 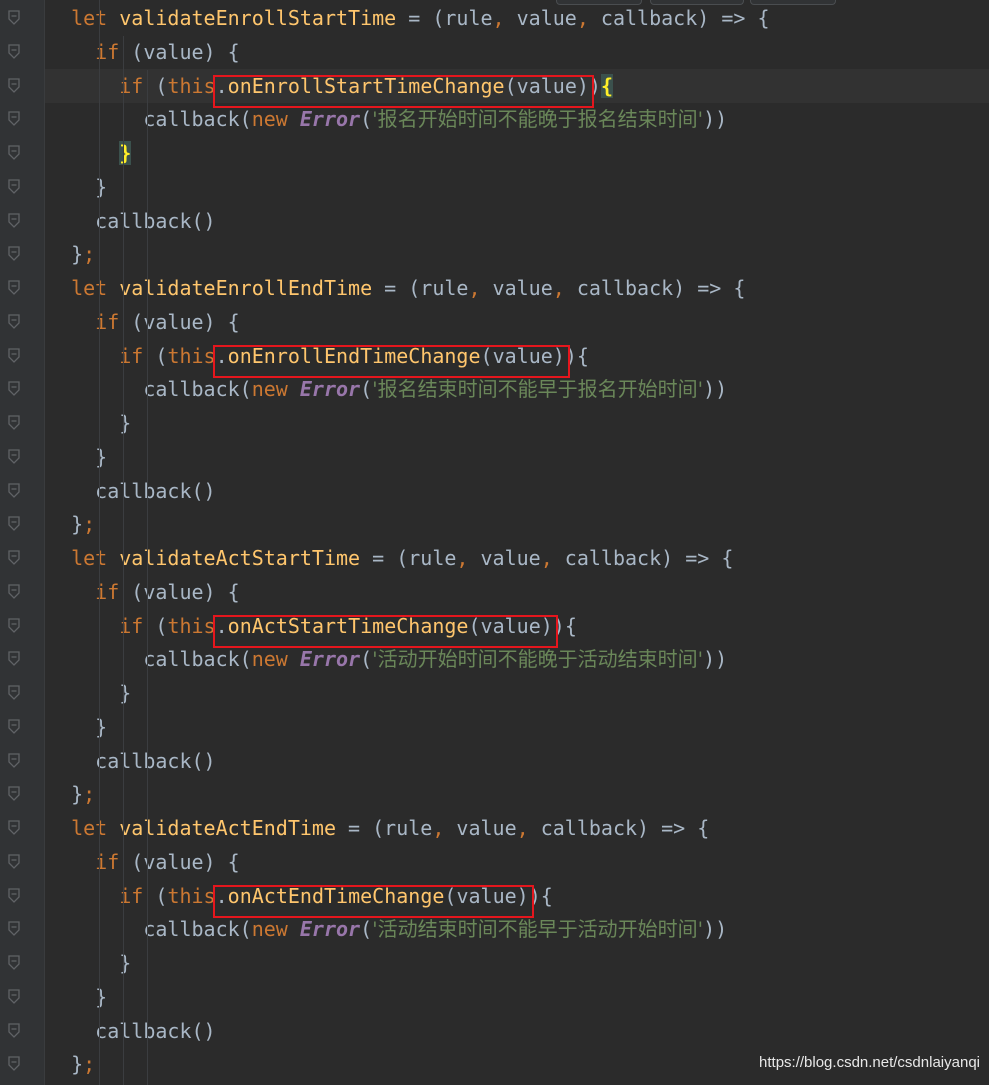 What do you see at coordinates (330, 389) in the screenshot?
I see `class-name-token: Error` at bounding box center [330, 389].